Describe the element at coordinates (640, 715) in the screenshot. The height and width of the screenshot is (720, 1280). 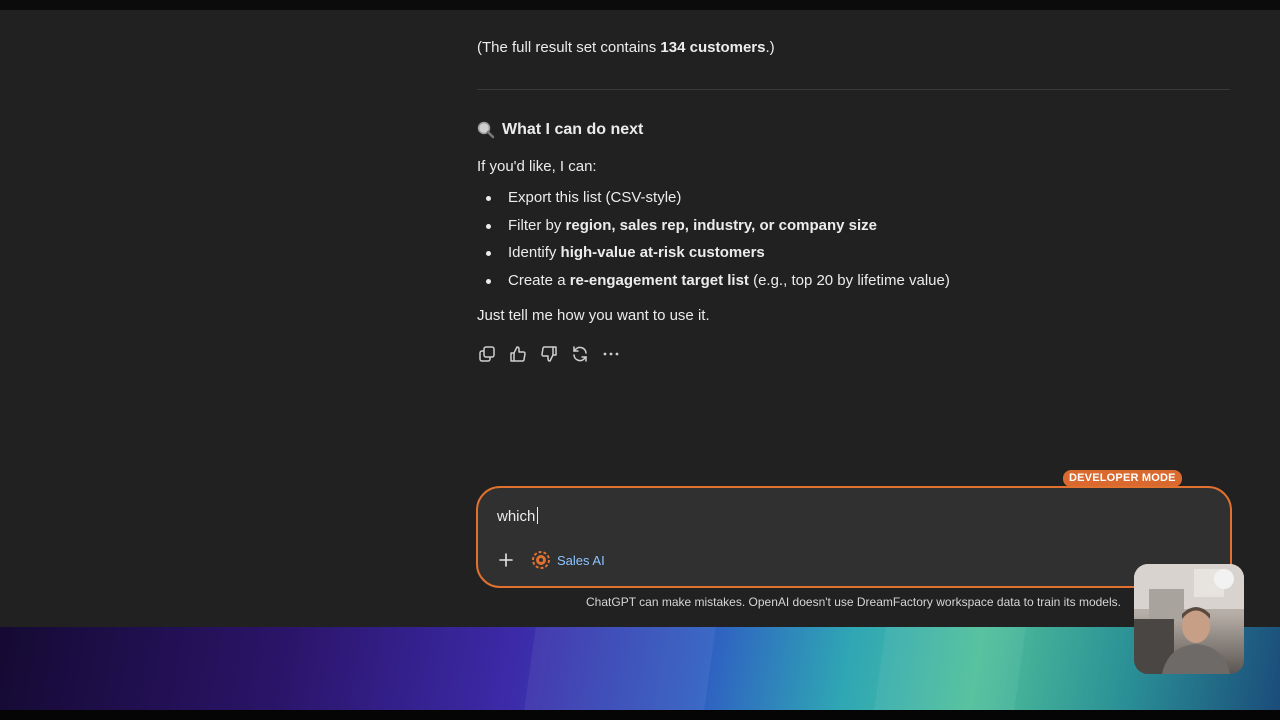
I see `bottom-letterbox` at that location.